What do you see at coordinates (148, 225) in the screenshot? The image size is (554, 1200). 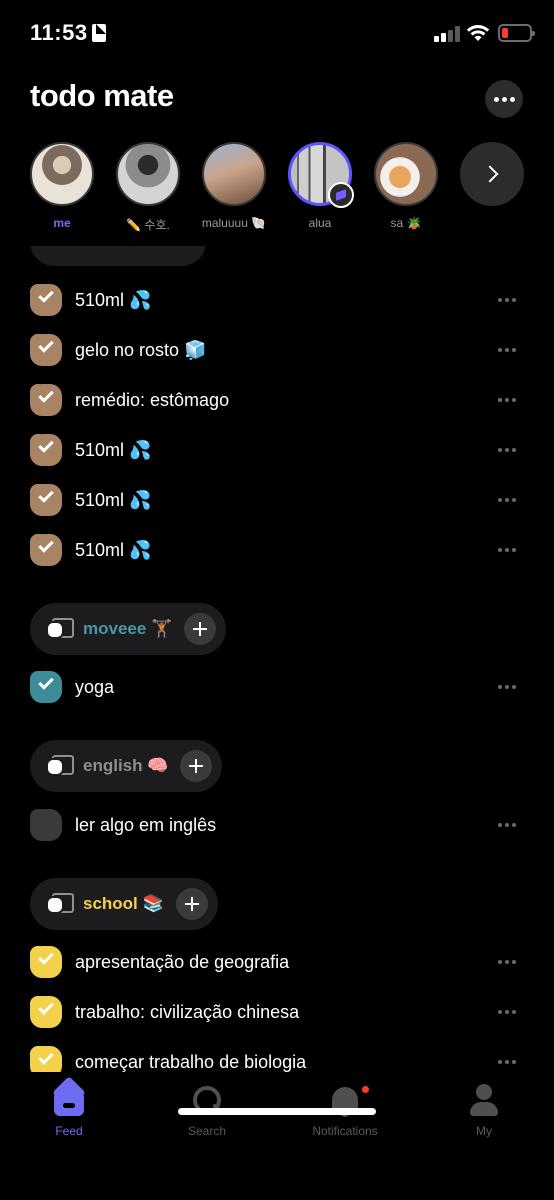 I see `friend-name: ✏️ 수호.` at bounding box center [148, 225].